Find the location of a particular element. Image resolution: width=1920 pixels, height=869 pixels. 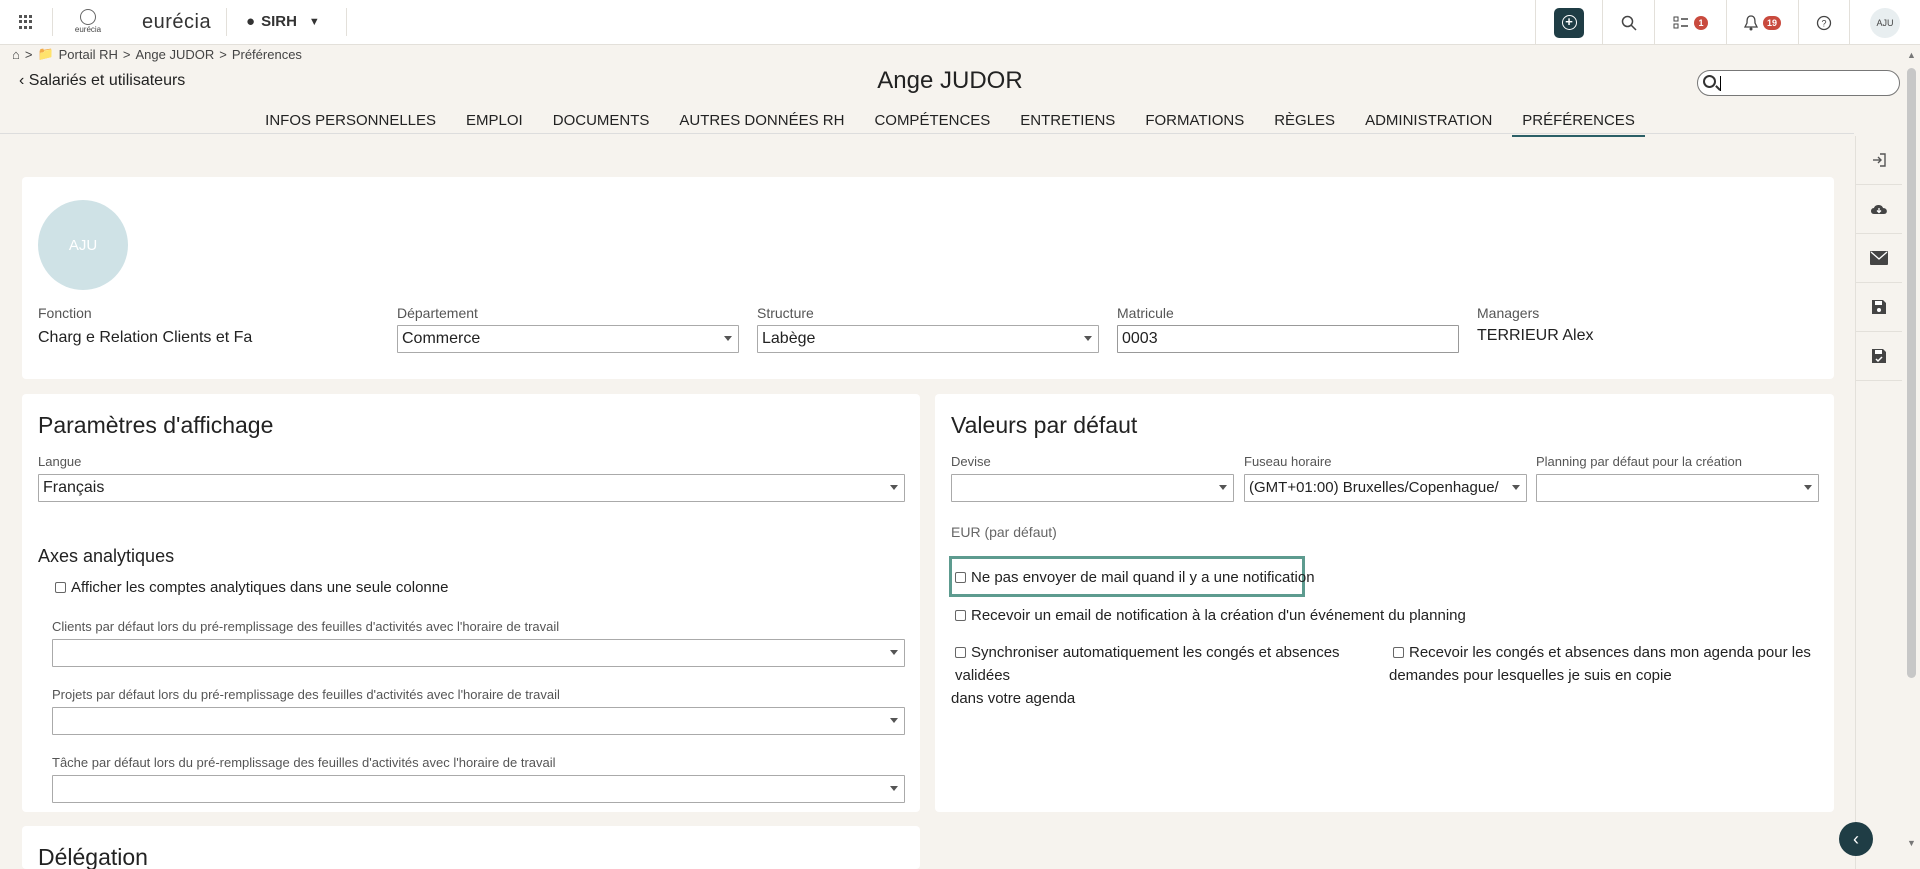

breadcrumb-page: Préférences is located at coordinates (266, 54).